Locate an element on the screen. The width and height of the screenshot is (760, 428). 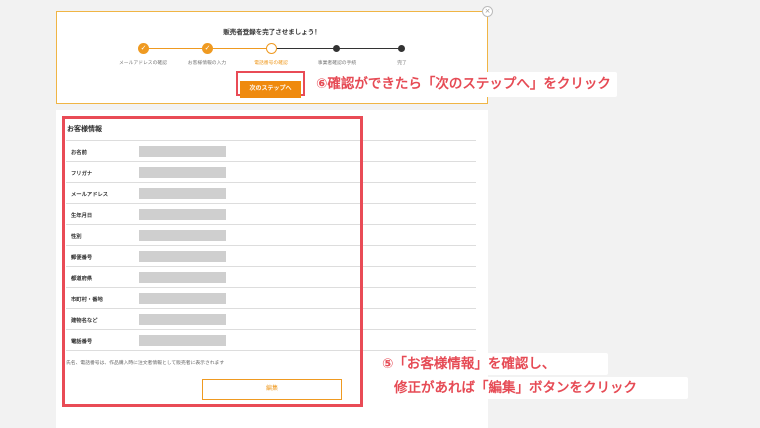
edit-button: 編集 is located at coordinates (272, 389).